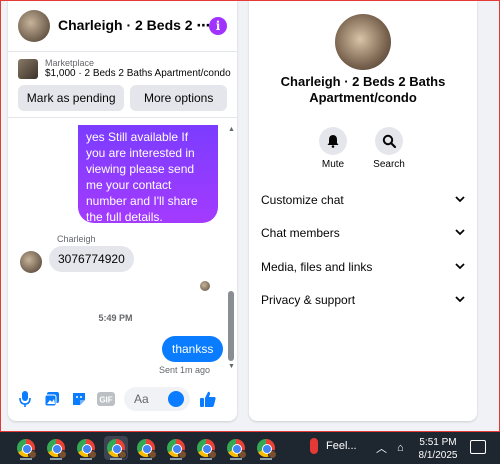  I want to click on search-action: Search, so click(389, 148).